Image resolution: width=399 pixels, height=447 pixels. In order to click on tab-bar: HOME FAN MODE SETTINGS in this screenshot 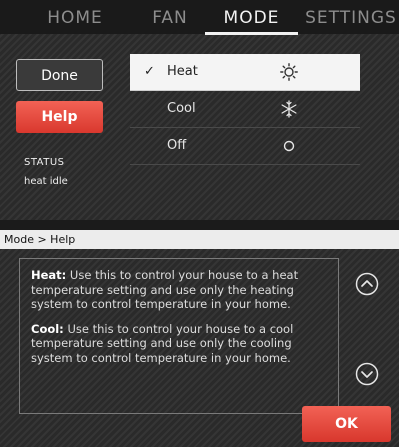, I will do `click(199, 17)`.